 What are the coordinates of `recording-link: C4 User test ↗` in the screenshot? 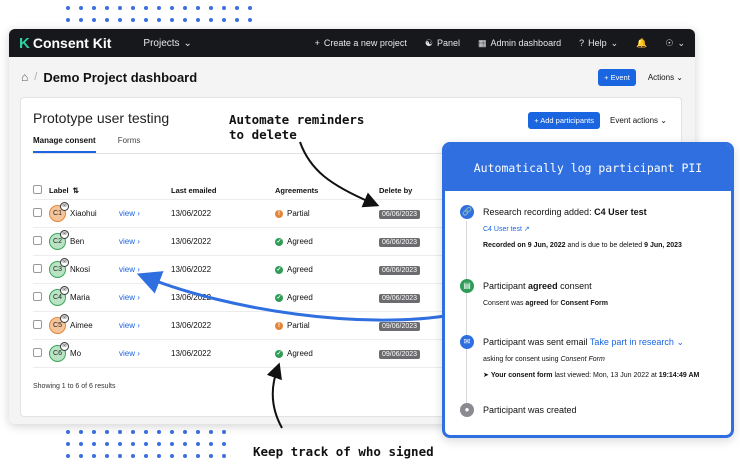 It's located at (602, 230).